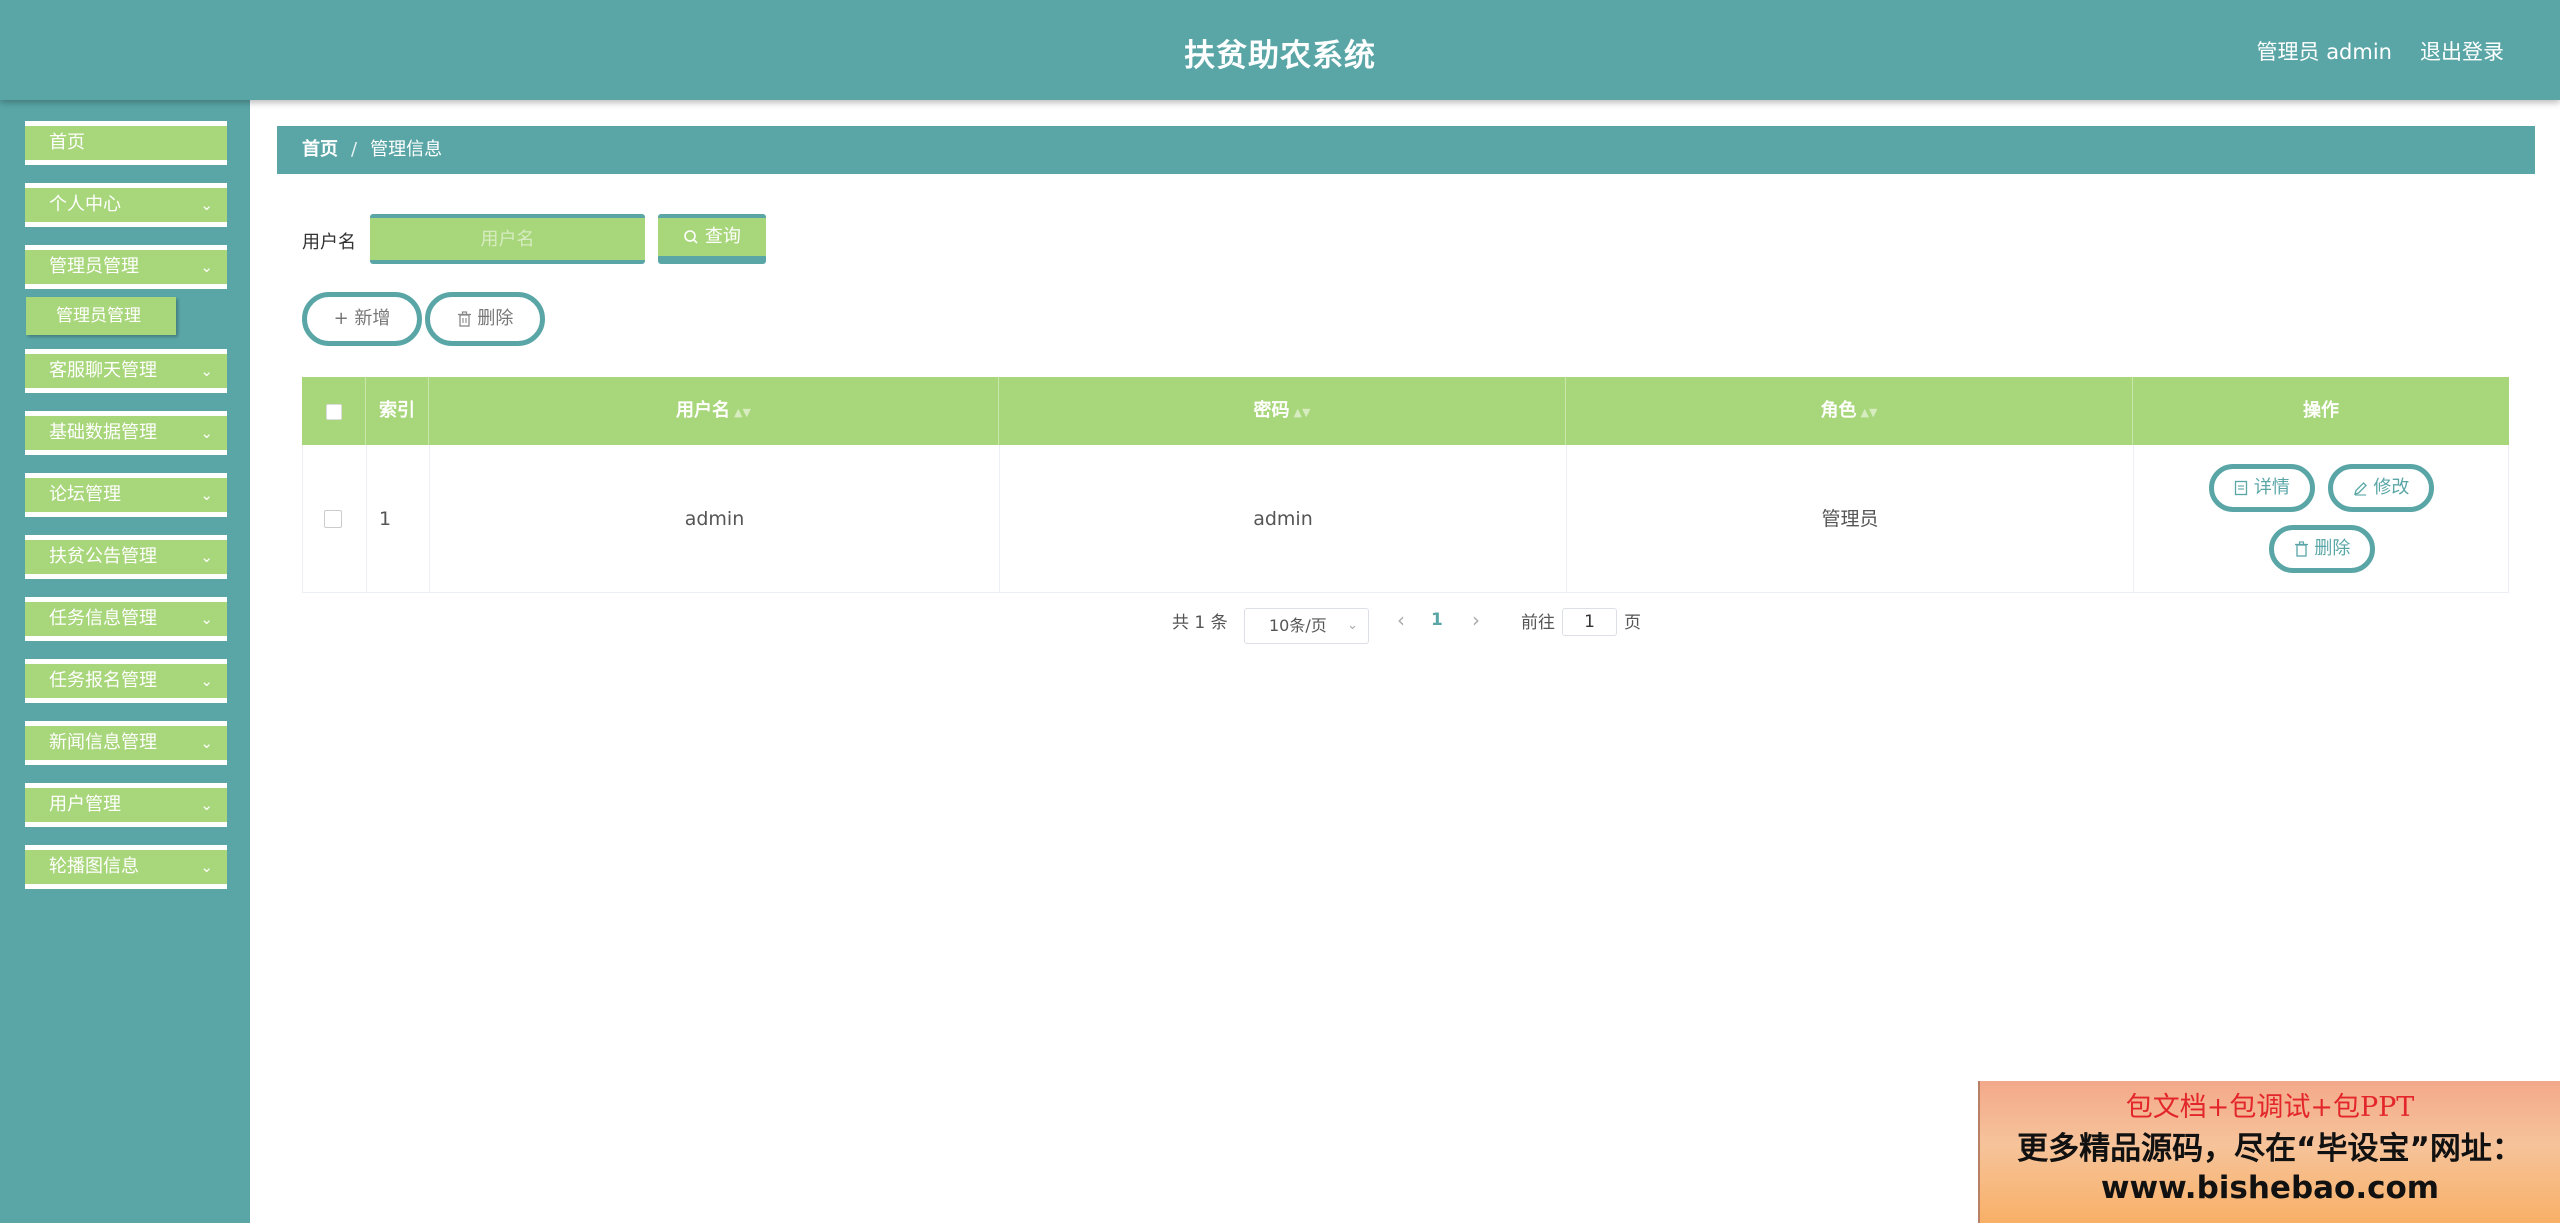  What do you see at coordinates (1200, 623) in the screenshot?
I see `pagination-total: 共 1 条` at bounding box center [1200, 623].